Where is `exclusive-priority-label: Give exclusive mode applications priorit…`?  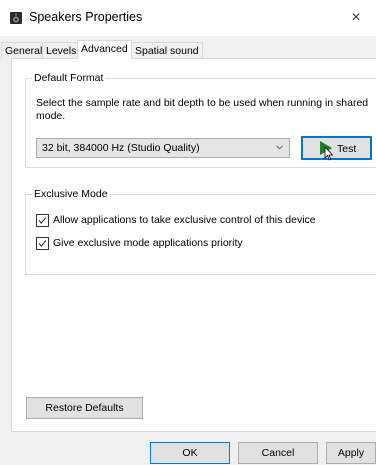 exclusive-priority-label: Give exclusive mode applications priorit… is located at coordinates (148, 243).